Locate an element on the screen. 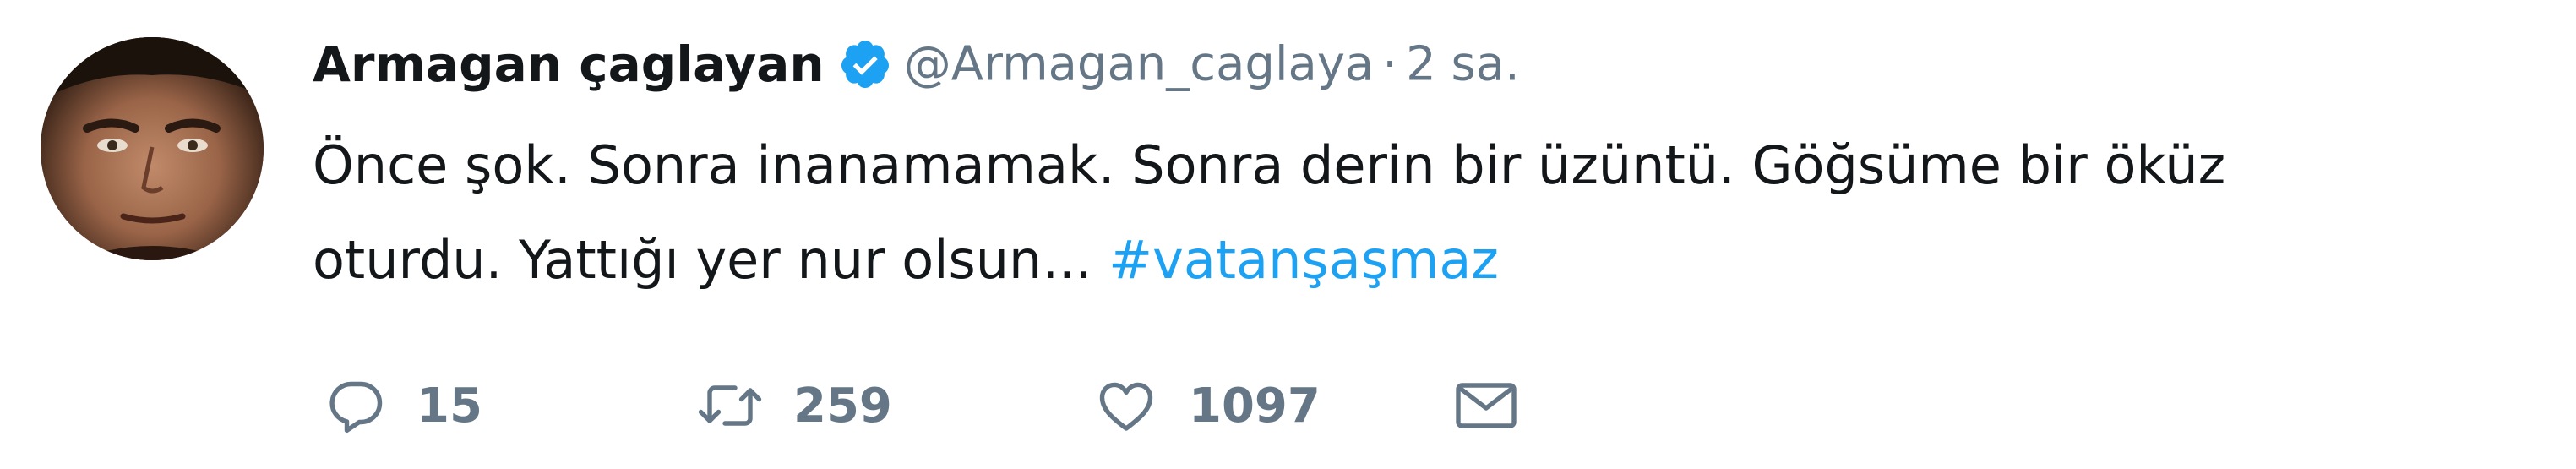 The width and height of the screenshot is (2576, 469). tweet-header: Armagan çaglayan @Armagan_caglaya · 2 sa. is located at coordinates (917, 73).